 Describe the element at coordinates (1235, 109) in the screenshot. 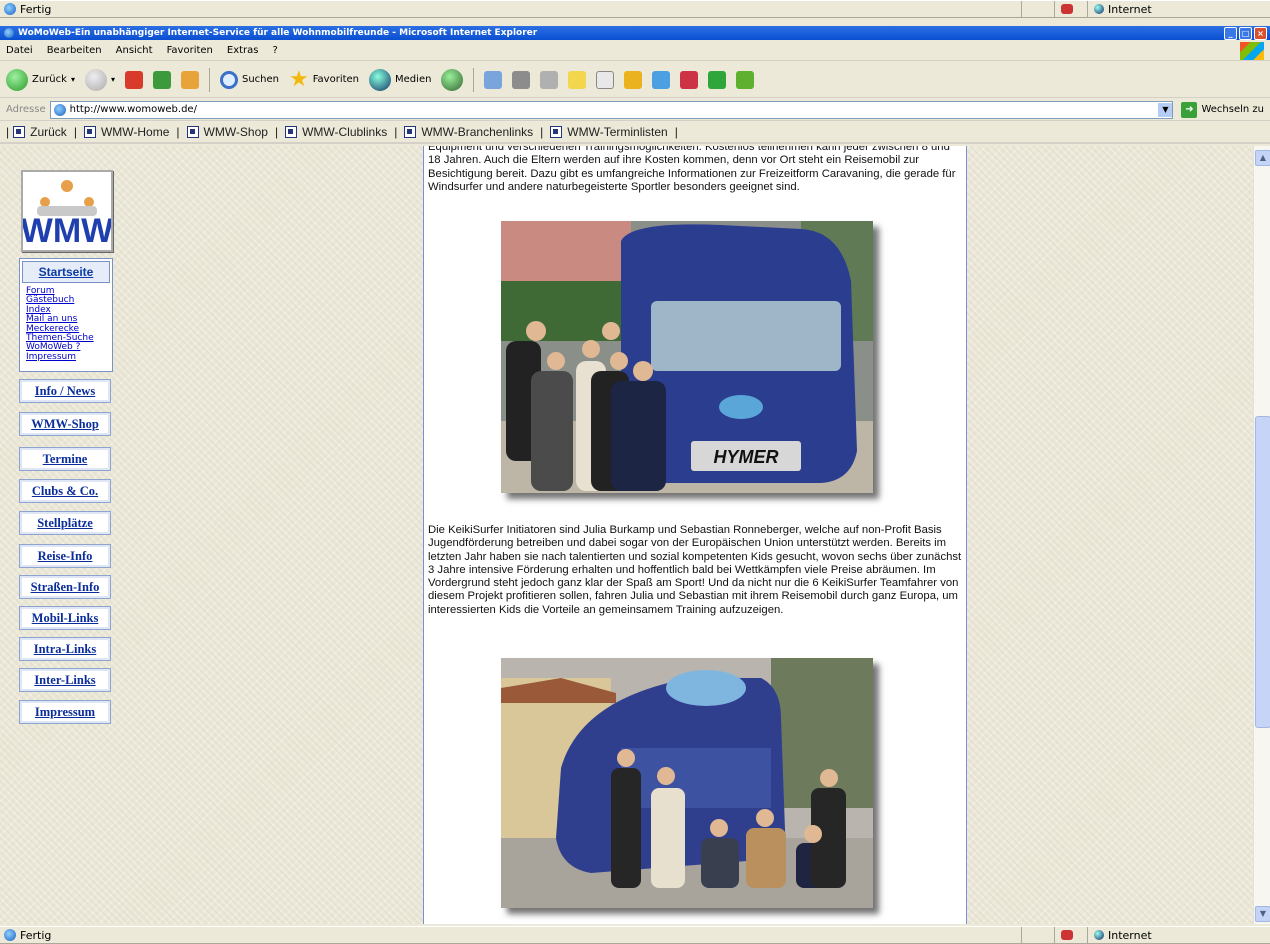

I see `go-button-label: Wechseln zu` at that location.